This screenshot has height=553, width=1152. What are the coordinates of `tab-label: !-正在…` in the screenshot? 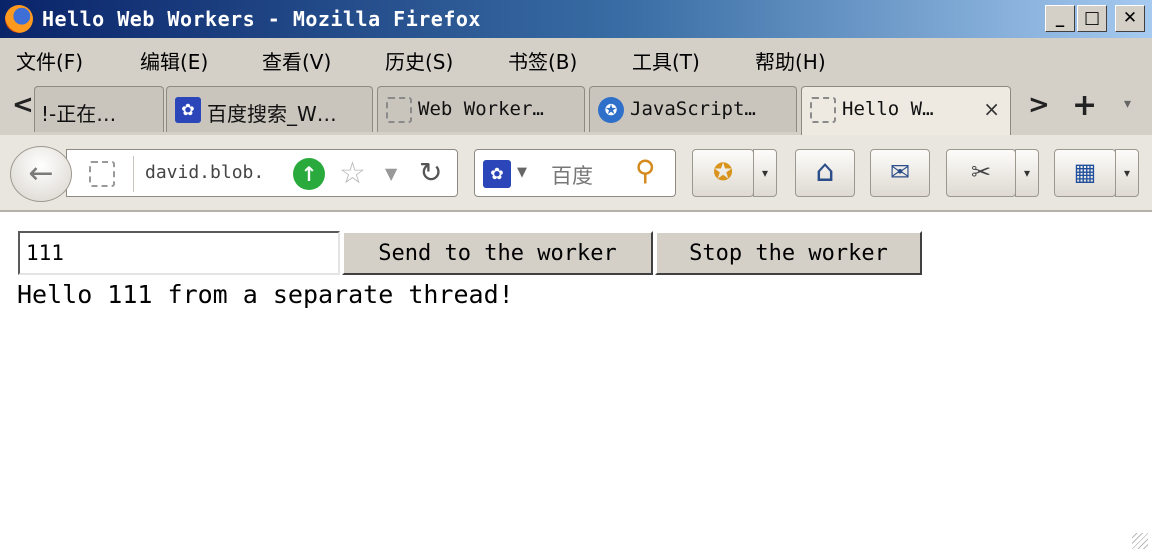 It's located at (79, 114).